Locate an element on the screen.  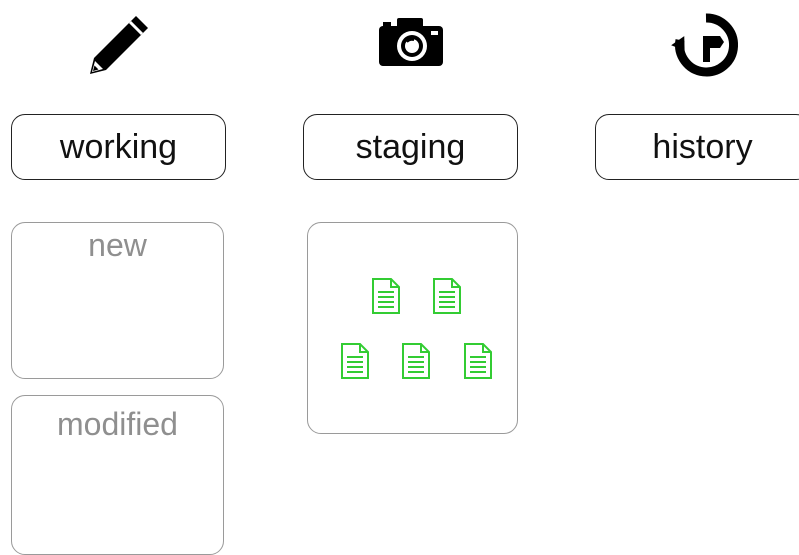
modified-files-box: modified is located at coordinates (117, 475).